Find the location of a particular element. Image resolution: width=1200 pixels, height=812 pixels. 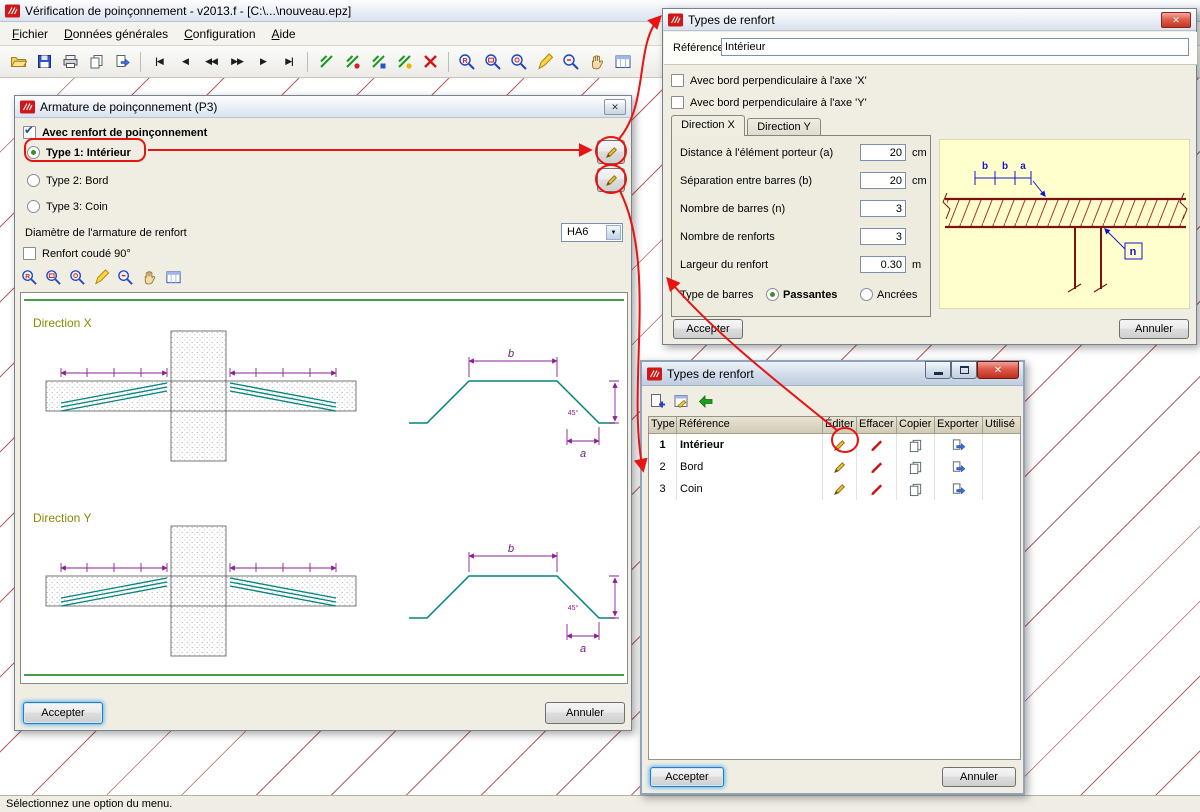

rebar-tool-3-button is located at coordinates (378, 62).